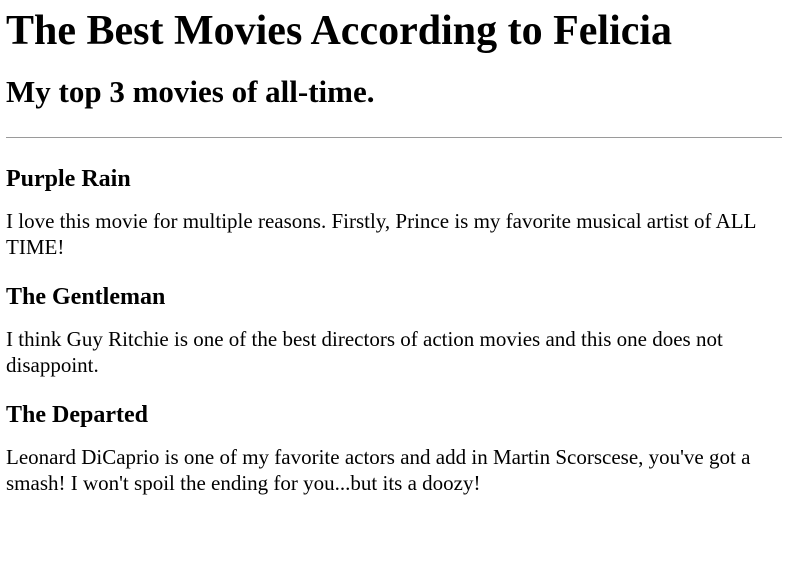 The image size is (786, 584). What do you see at coordinates (77, 415) in the screenshot?
I see `movie-title: The Departed` at bounding box center [77, 415].